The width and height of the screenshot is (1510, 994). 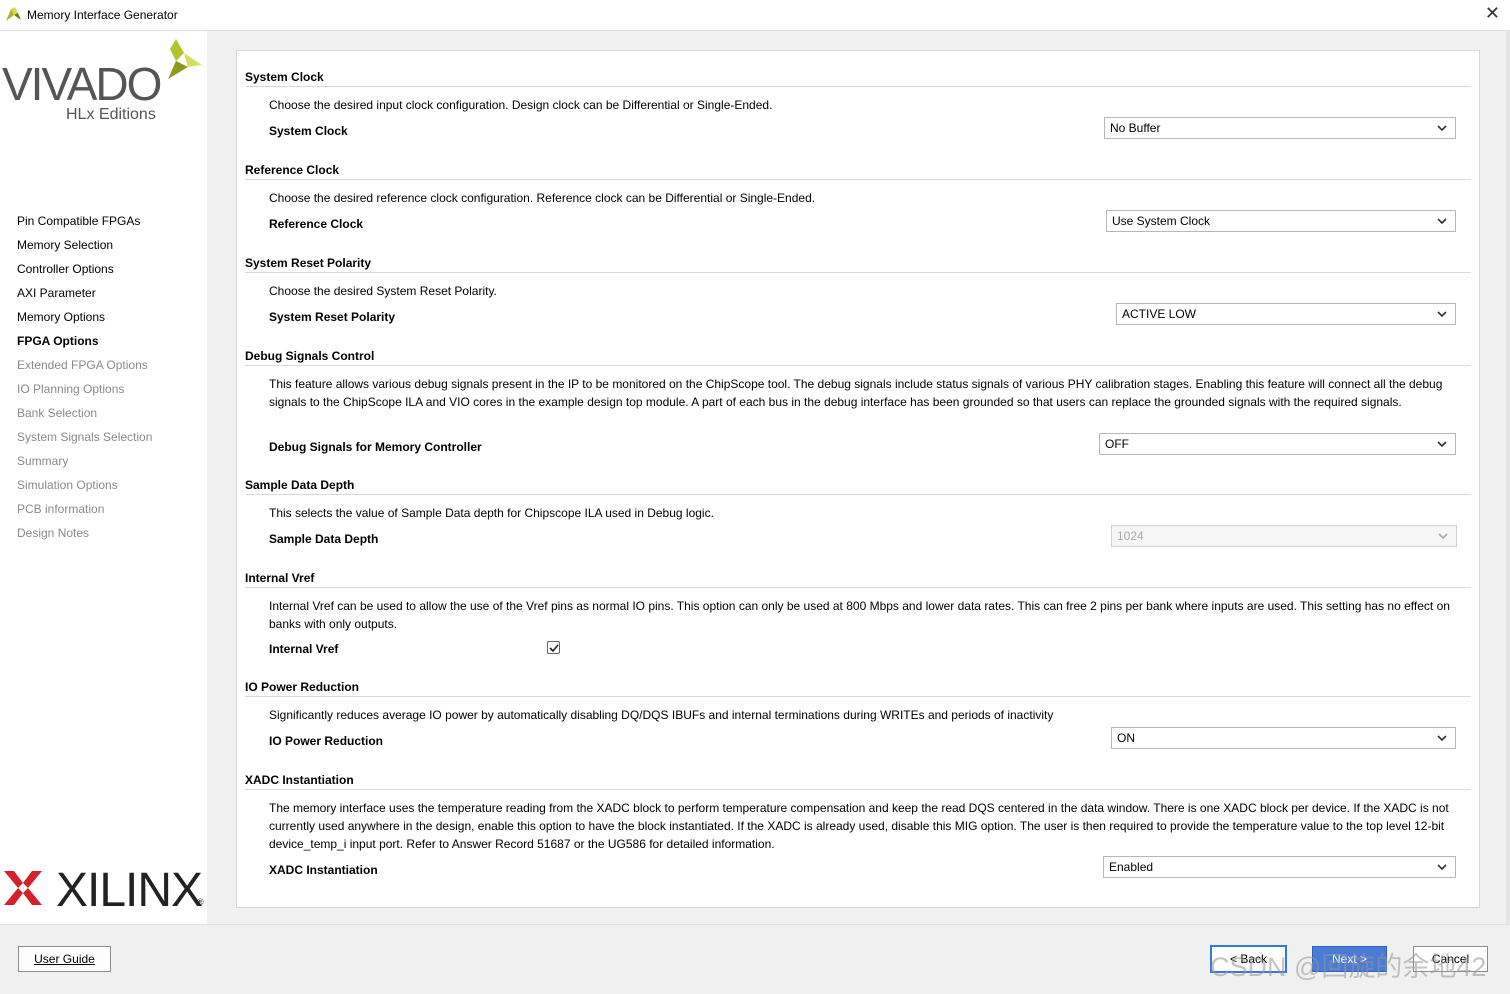 I want to click on checkmark-icon, so click(x=554, y=648).